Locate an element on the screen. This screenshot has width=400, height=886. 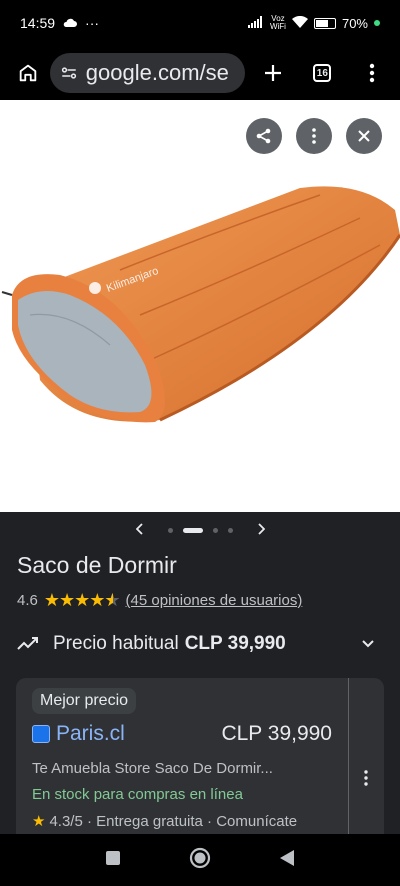
store-rating-row: ★ 4.3/5 · Entrega gratuita · Comunícate is located at coordinates (165, 821).